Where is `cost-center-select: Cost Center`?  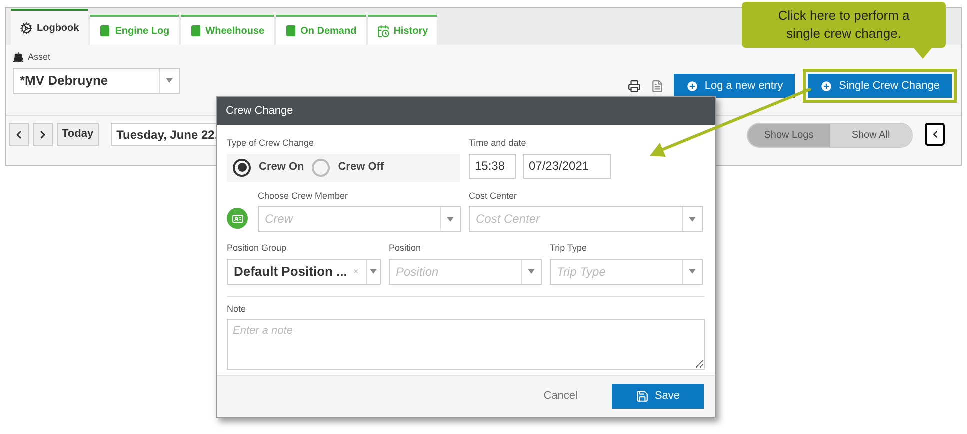 cost-center-select: Cost Center is located at coordinates (586, 219).